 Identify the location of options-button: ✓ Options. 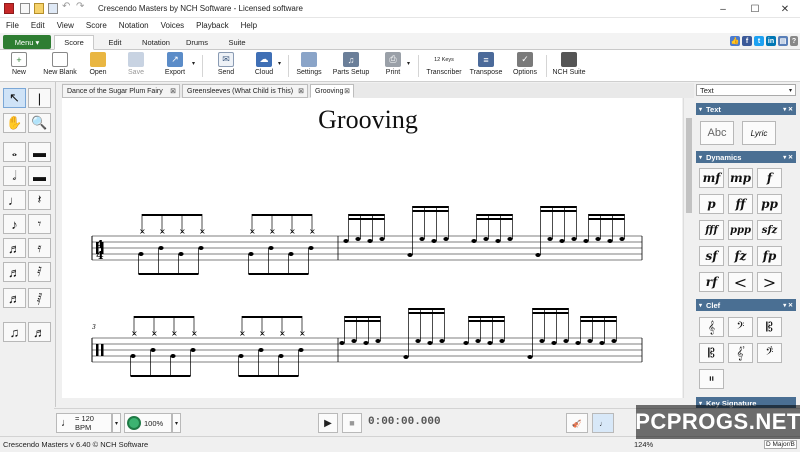
(525, 66).